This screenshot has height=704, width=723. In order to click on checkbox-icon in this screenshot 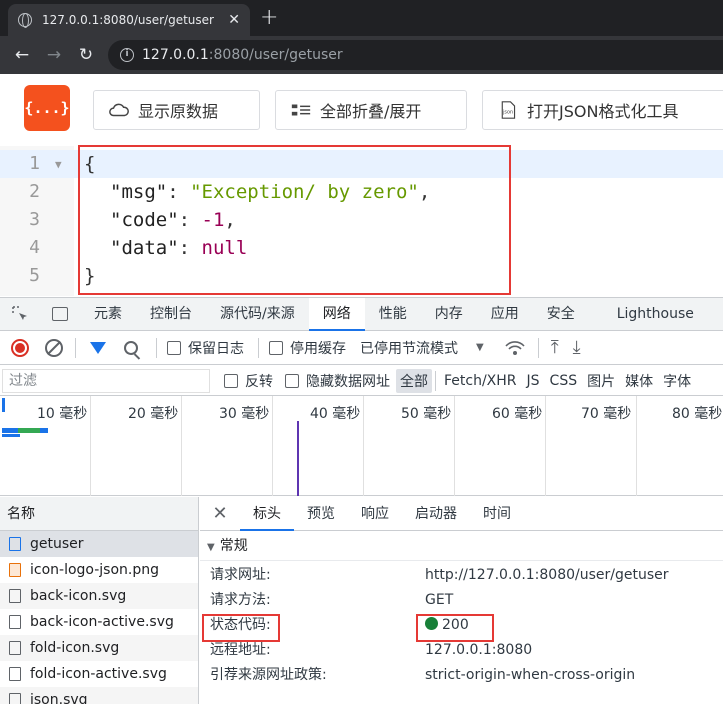, I will do `click(174, 347)`.